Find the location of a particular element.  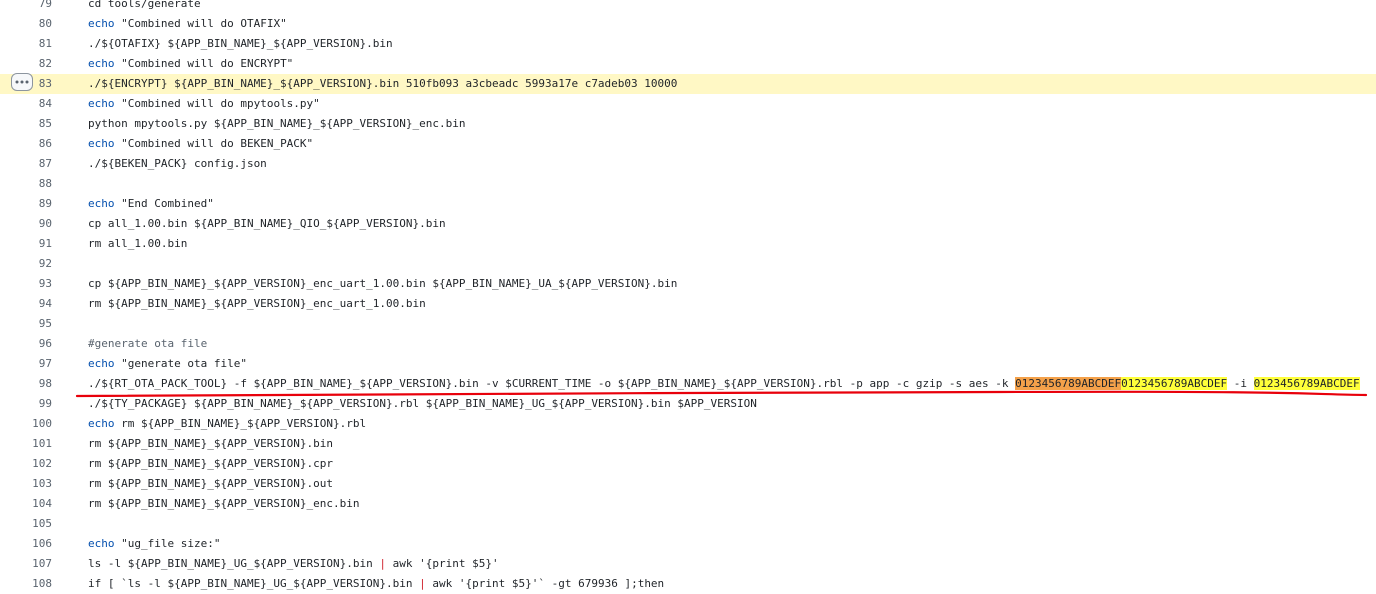

code-line: 79 cd tools/generate is located at coordinates (688, 7).